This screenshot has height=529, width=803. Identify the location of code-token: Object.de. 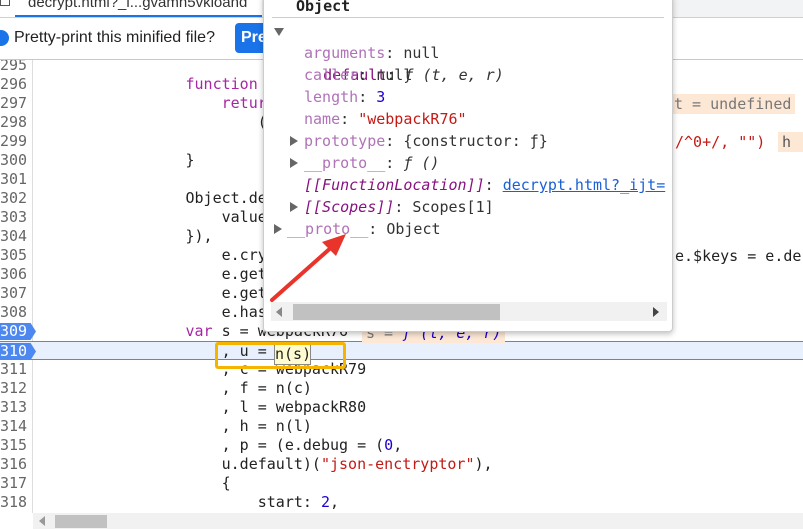
(154, 198).